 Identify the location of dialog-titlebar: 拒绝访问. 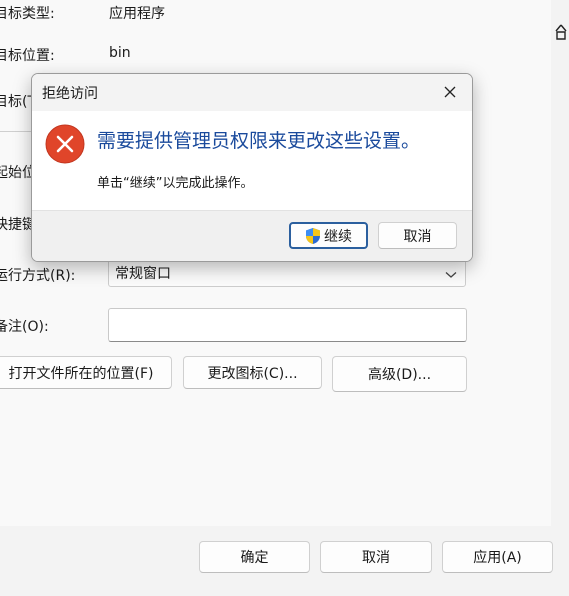
(252, 92).